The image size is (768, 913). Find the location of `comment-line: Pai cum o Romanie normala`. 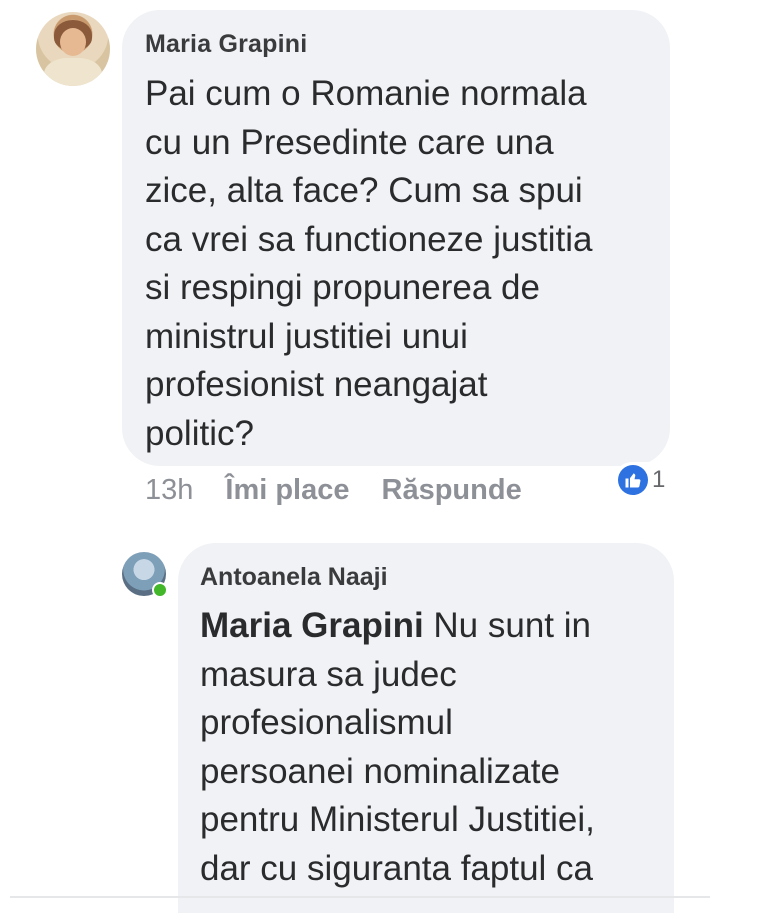

comment-line: Pai cum o Romanie normala is located at coordinates (366, 93).